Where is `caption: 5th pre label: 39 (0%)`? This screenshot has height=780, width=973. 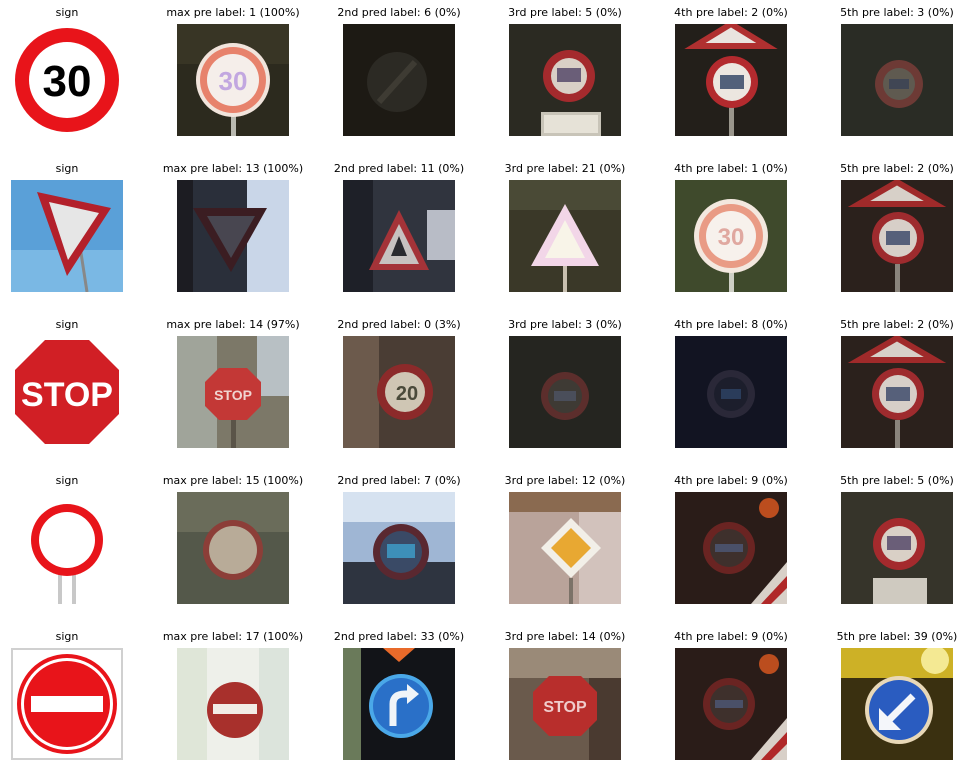 caption: 5th pre label: 39 (0%) is located at coordinates (897, 636).